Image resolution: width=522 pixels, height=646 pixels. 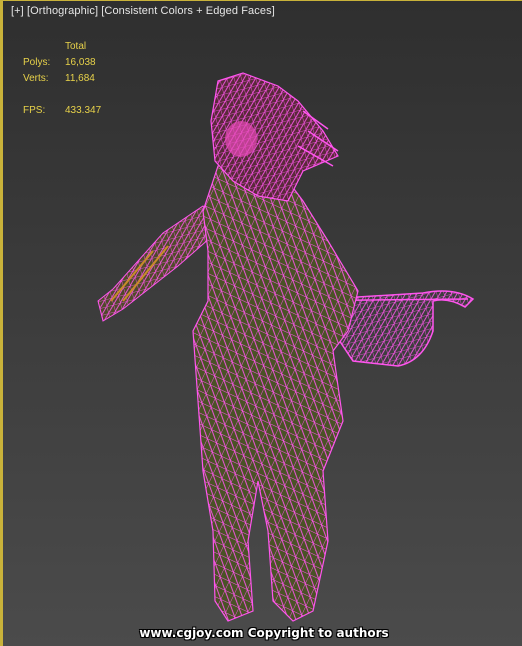 I want to click on watermark-text: www.cgjoy.com Copyright to authors, so click(x=264, y=633).